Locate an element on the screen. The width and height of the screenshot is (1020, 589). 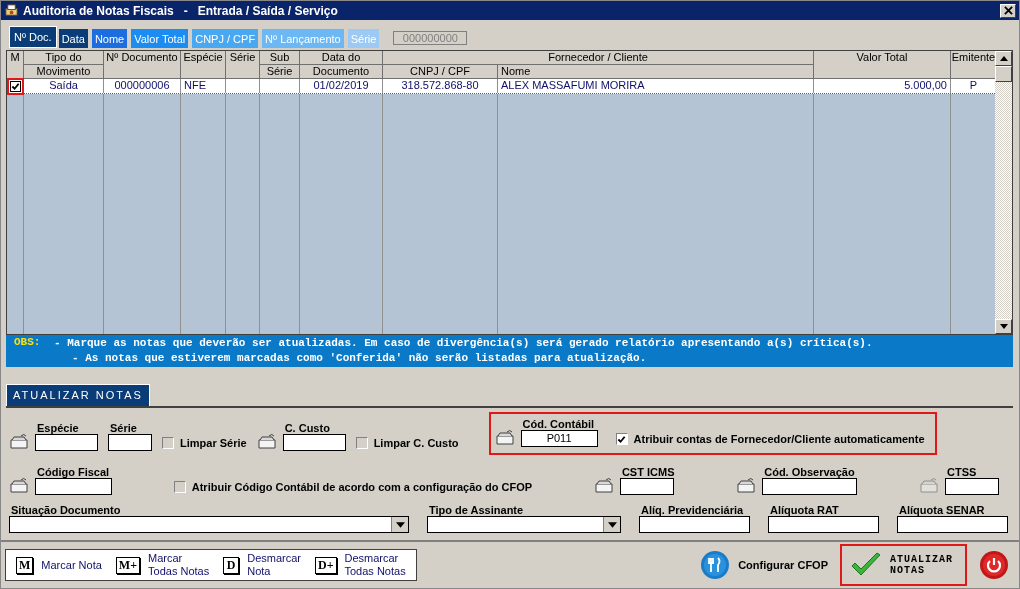
field-label: Alíquota RAT is located at coordinates (804, 510).